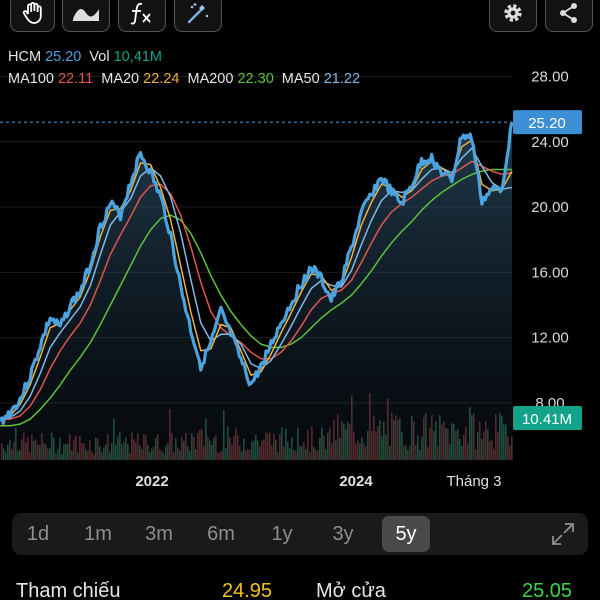 Image resolution: width=600 pixels, height=600 pixels. I want to click on legend-ma20-label: MA20, so click(120, 79).